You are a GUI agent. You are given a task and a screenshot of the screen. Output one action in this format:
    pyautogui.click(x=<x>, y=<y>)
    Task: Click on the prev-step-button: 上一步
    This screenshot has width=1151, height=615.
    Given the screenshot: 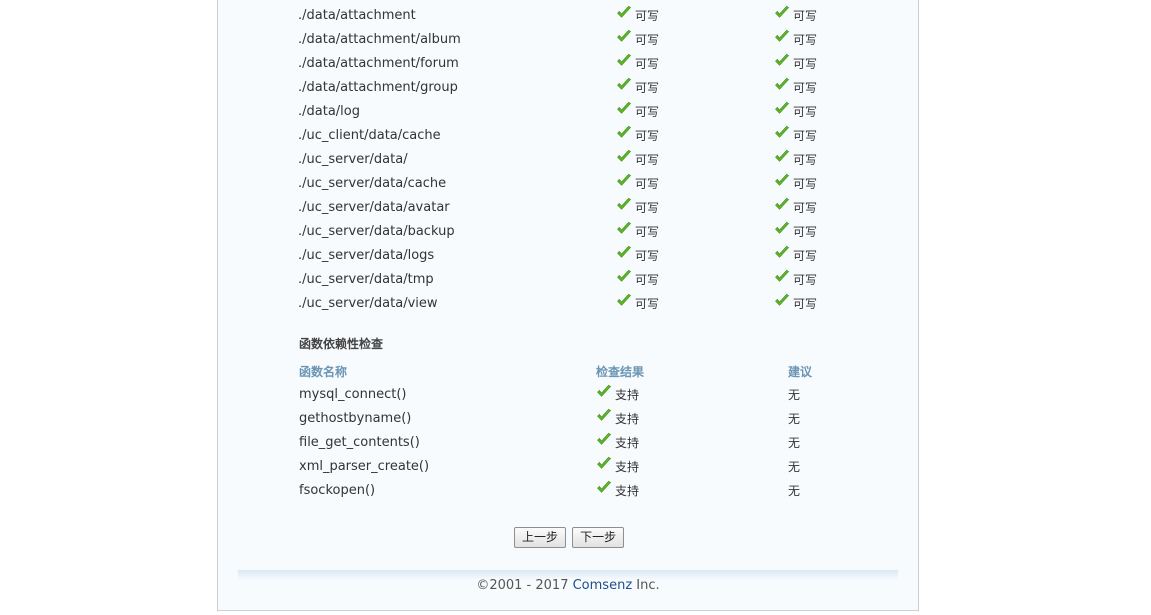 What is the action you would take?
    pyautogui.click(x=540, y=537)
    